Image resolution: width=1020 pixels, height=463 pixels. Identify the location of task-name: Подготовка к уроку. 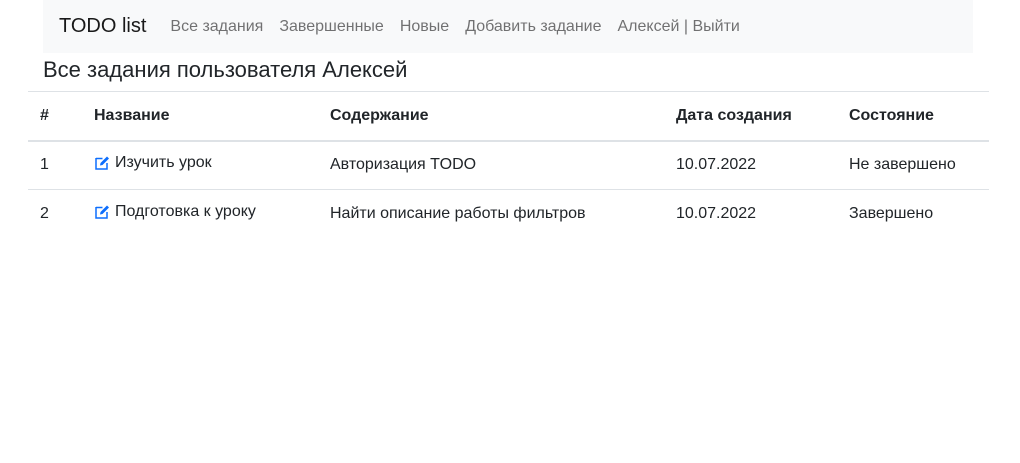
(185, 212).